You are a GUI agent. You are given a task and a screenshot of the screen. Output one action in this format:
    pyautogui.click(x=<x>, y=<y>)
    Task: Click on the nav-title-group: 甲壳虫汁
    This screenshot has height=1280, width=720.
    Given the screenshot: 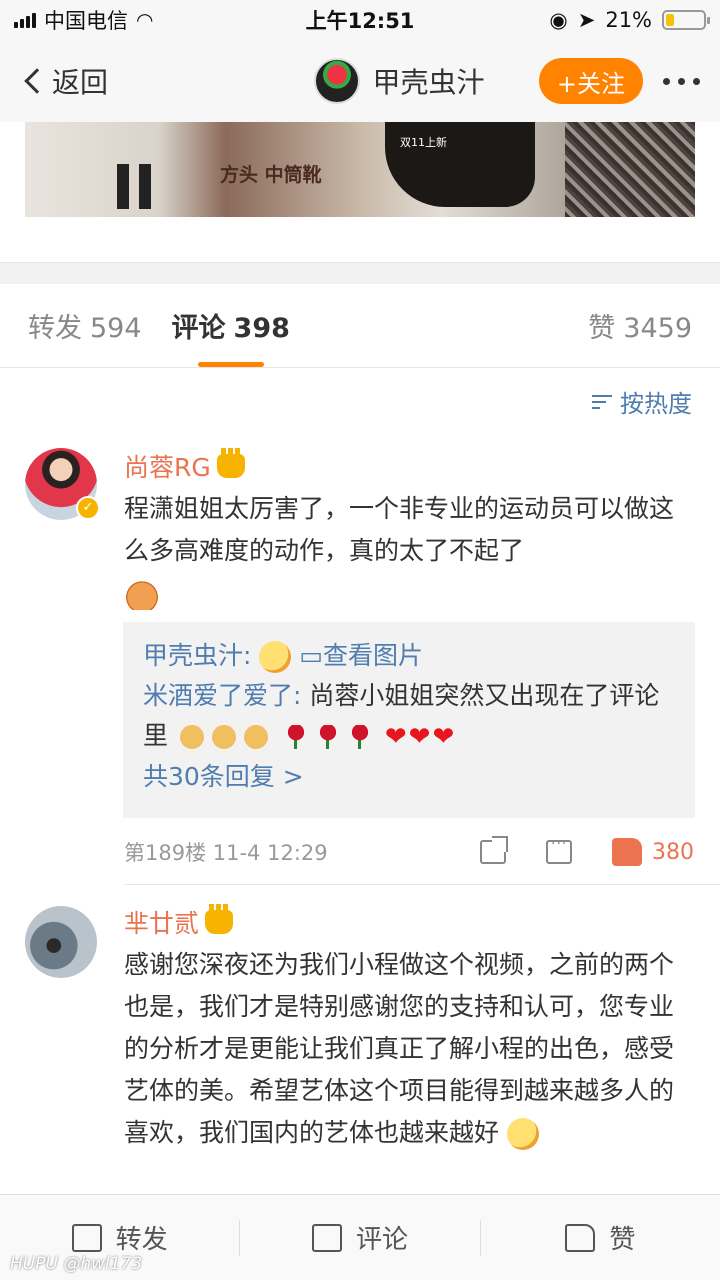 What is the action you would take?
    pyautogui.click(x=399, y=81)
    